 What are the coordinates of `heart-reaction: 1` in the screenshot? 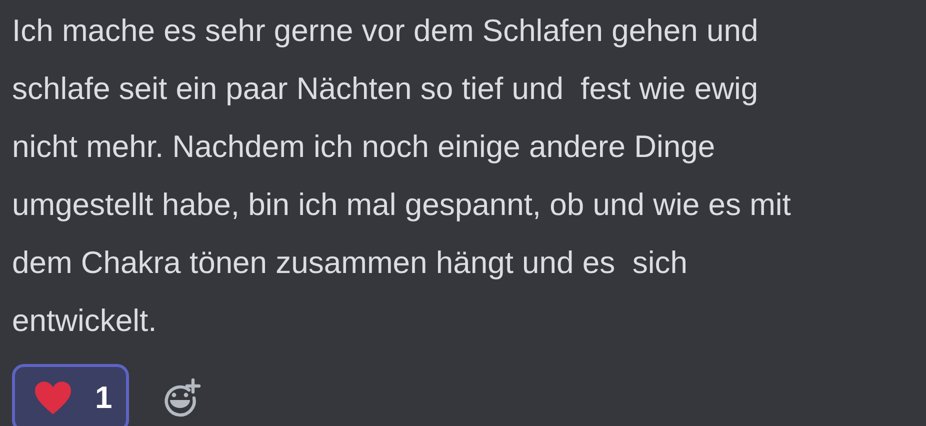 It's located at (71, 395).